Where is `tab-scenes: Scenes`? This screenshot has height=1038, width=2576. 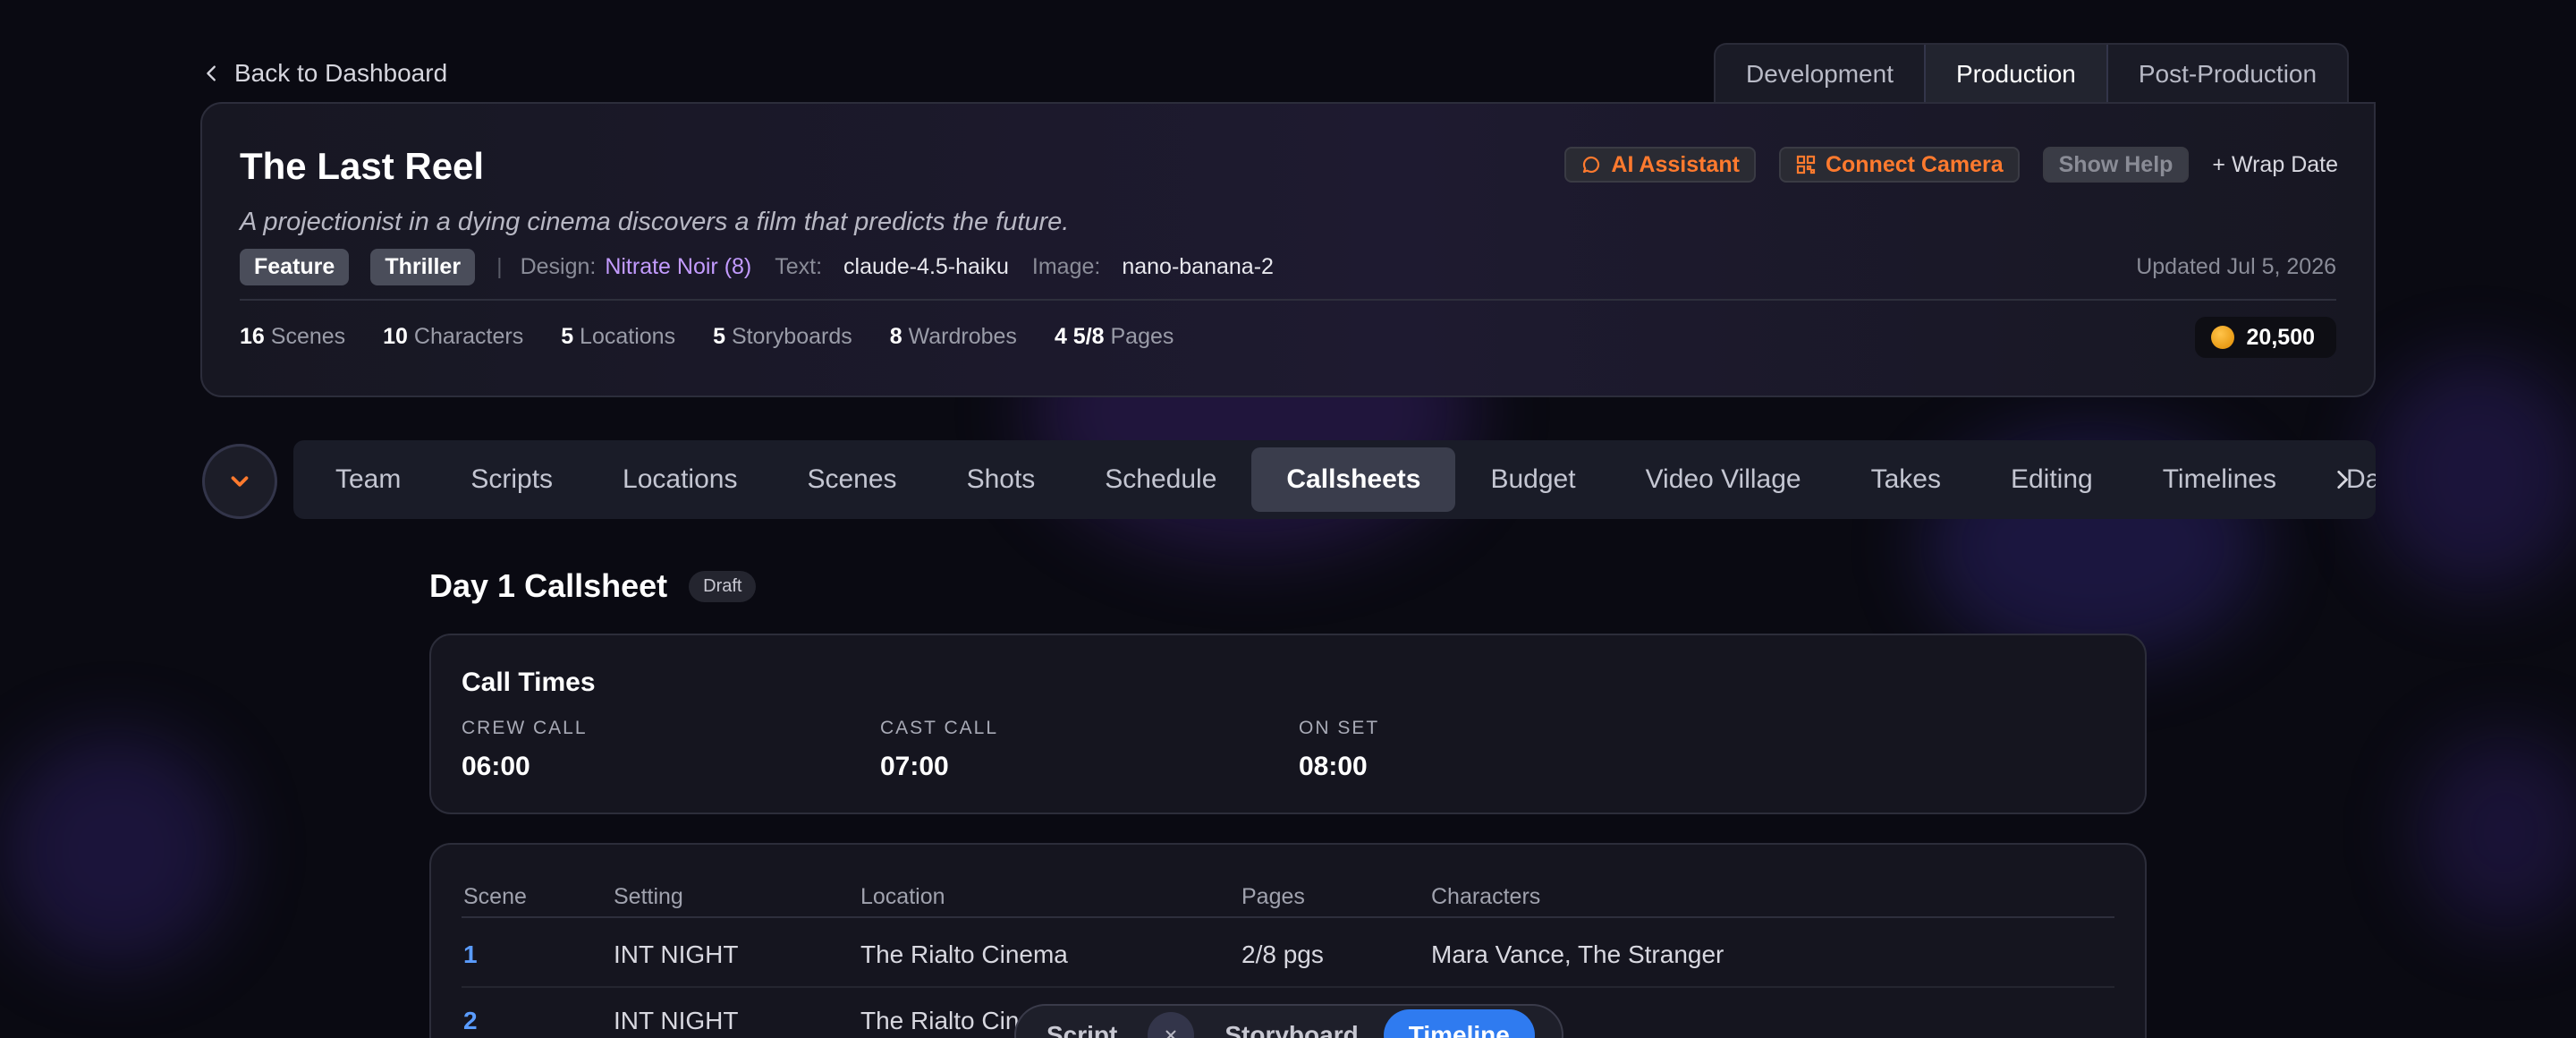
tab-scenes: Scenes is located at coordinates (851, 479).